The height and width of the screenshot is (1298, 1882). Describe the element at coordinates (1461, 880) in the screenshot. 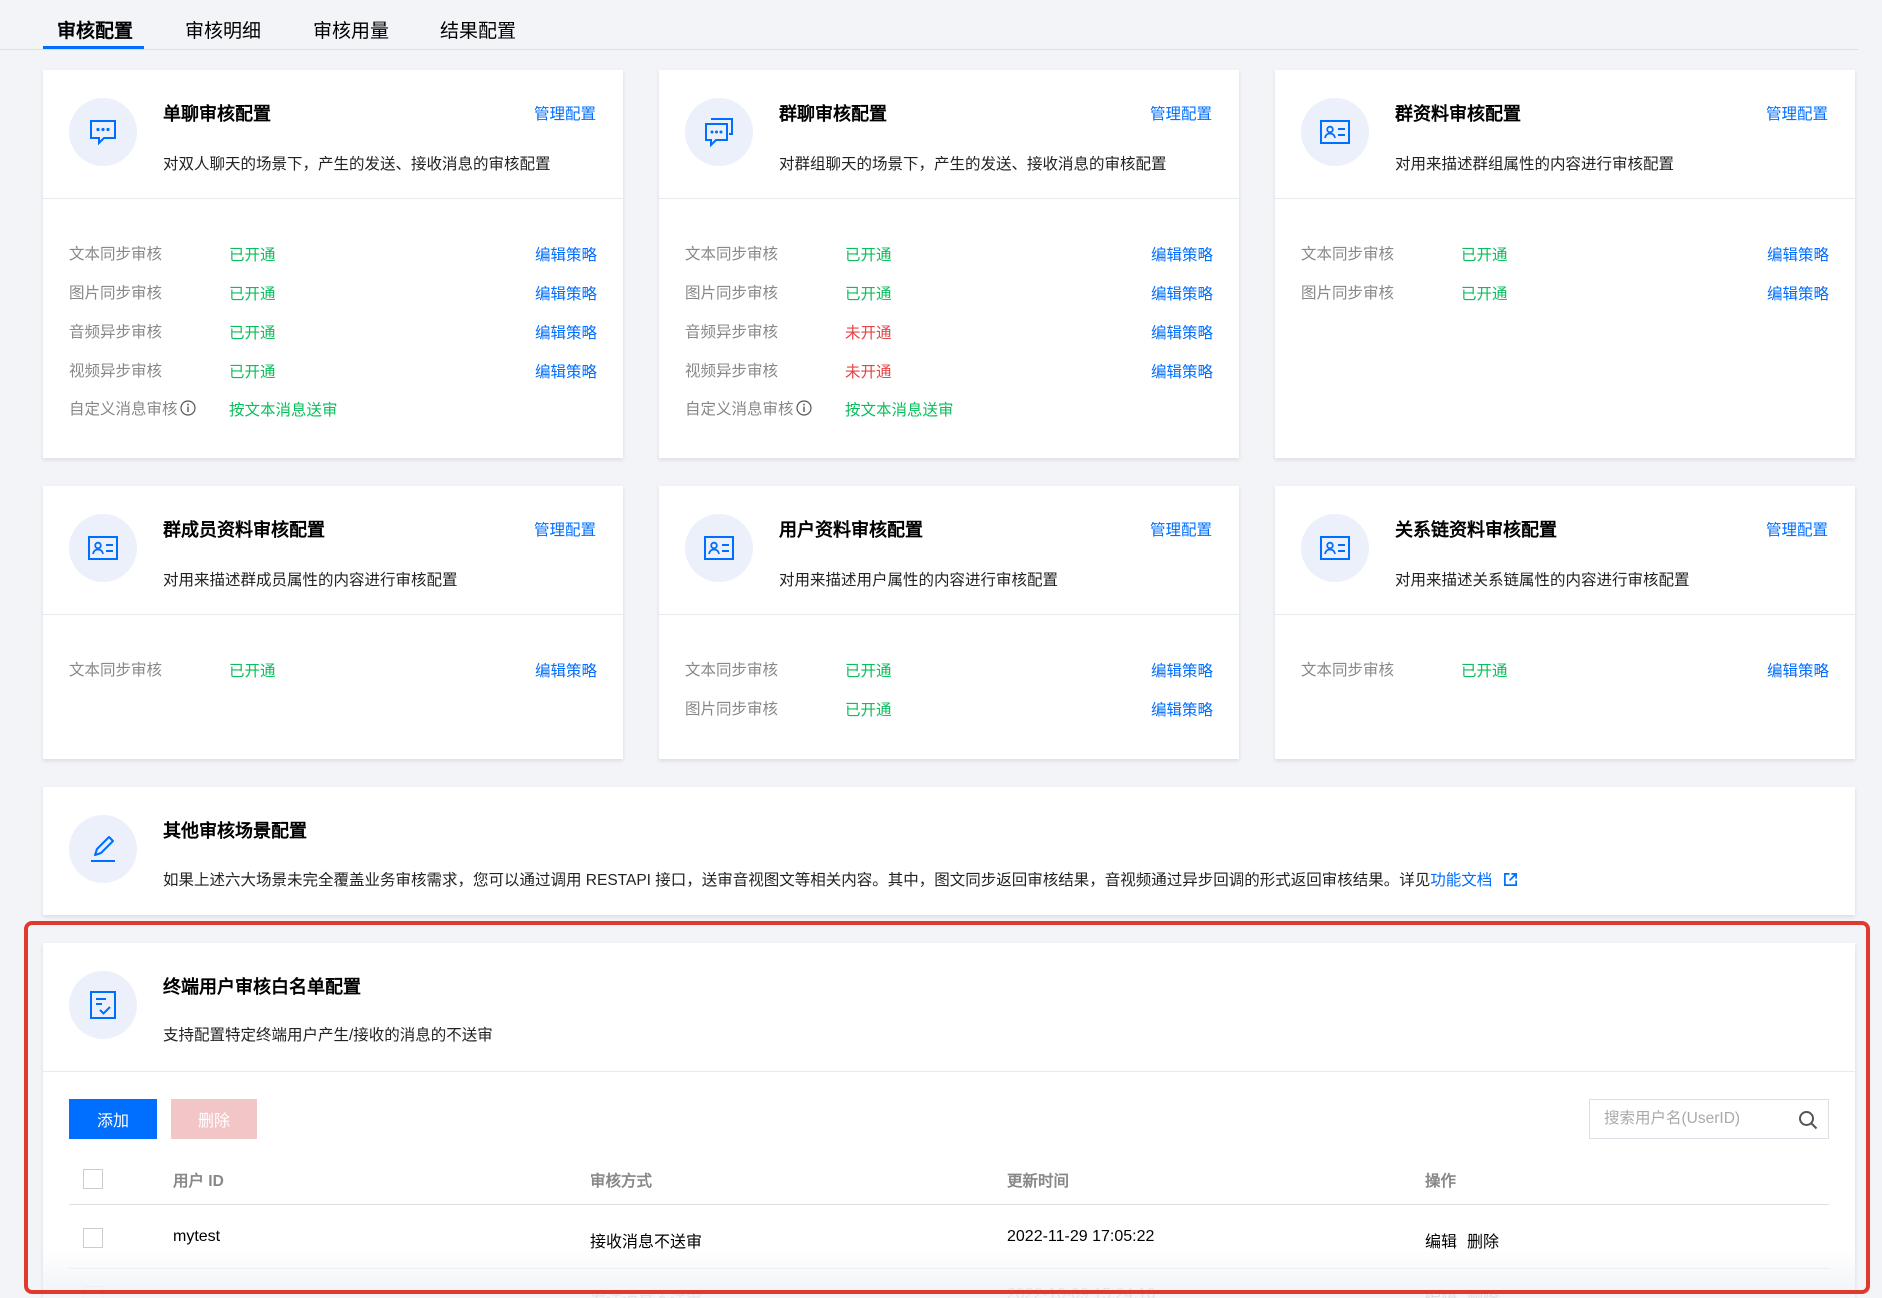

I see `function-doc-link: 功能文档` at that location.